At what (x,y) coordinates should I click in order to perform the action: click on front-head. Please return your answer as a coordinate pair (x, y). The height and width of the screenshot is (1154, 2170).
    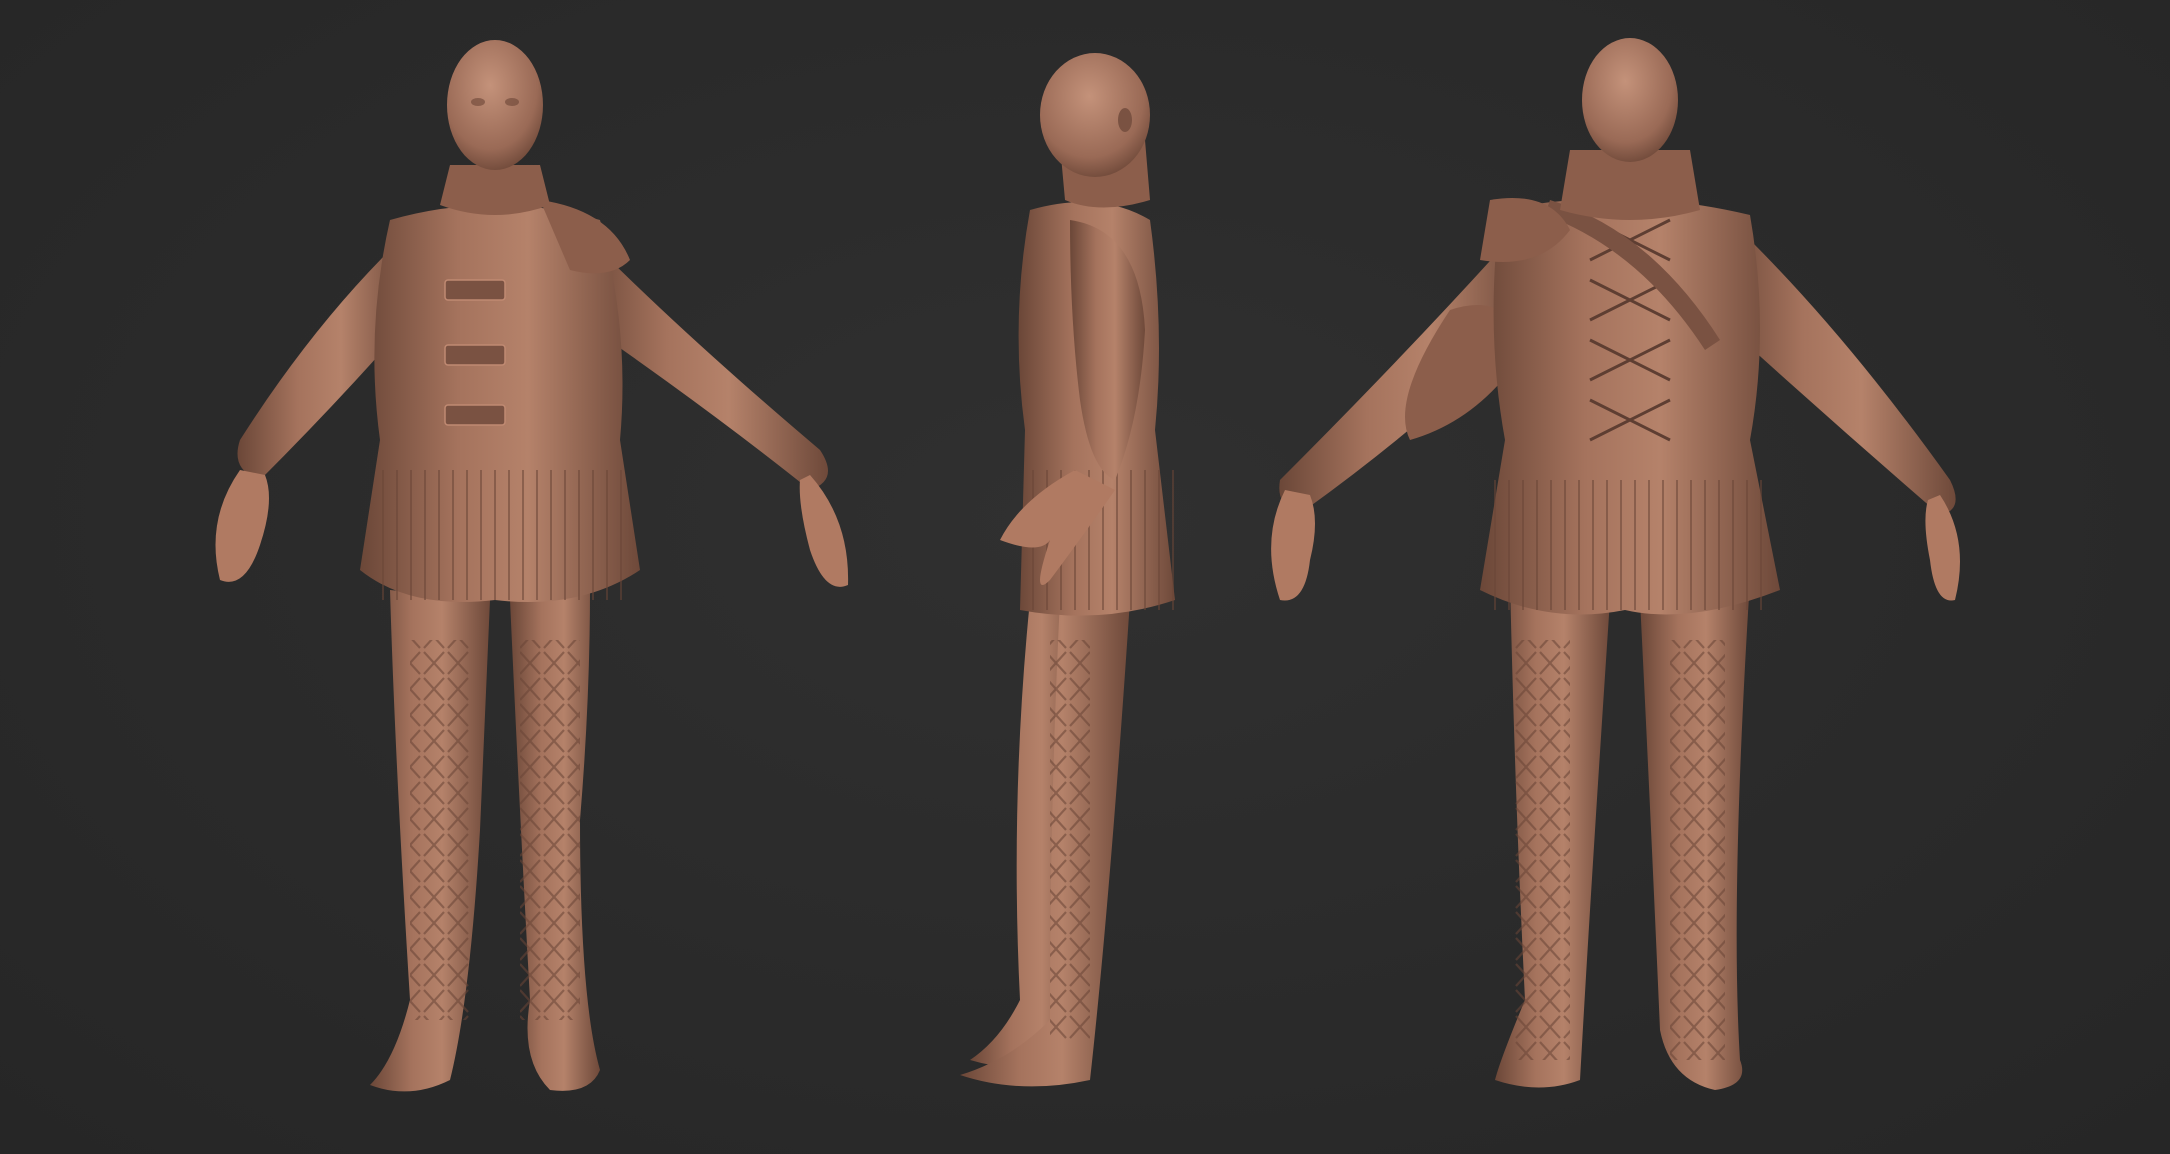
    Looking at the image, I should click on (495, 105).